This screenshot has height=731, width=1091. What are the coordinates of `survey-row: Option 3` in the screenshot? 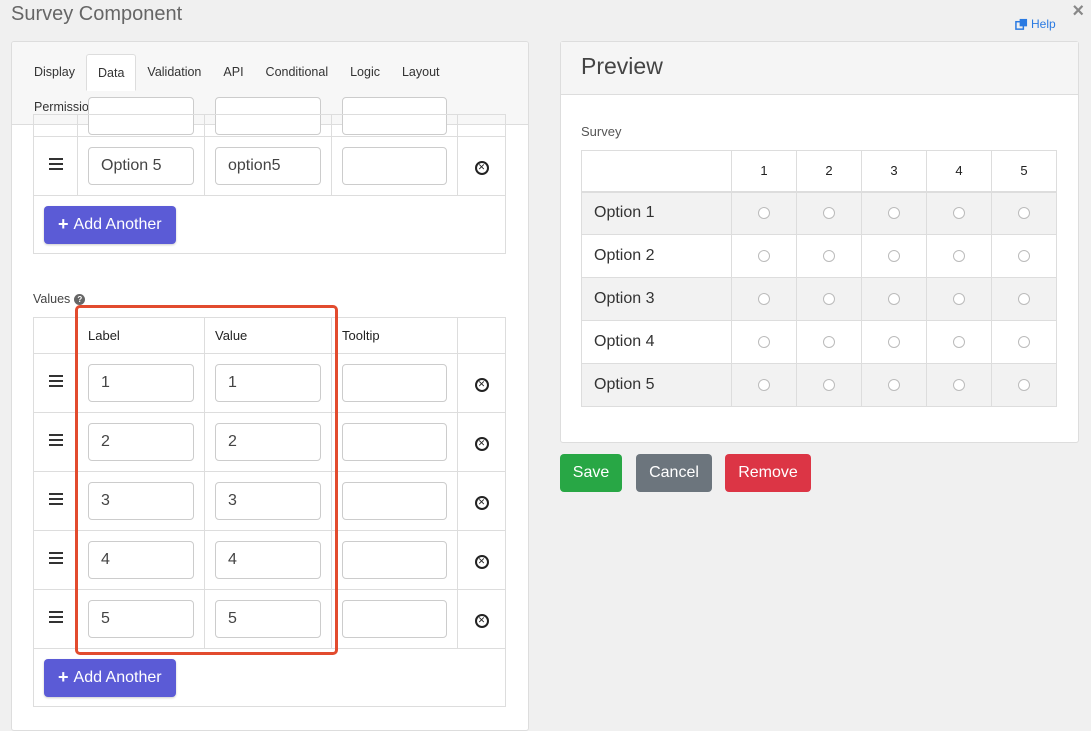 It's located at (819, 299).